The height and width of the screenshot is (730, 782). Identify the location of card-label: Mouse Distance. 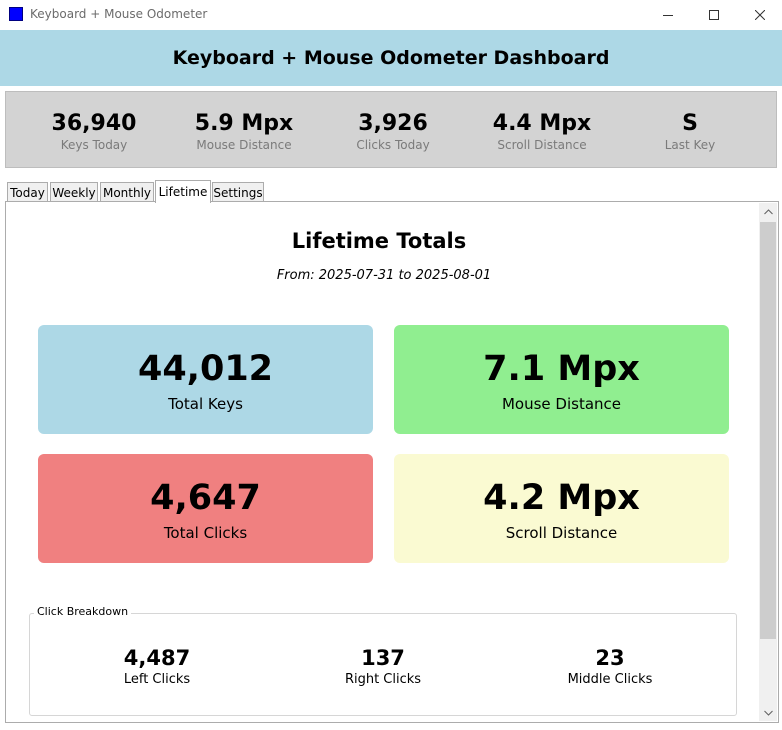
(561, 404).